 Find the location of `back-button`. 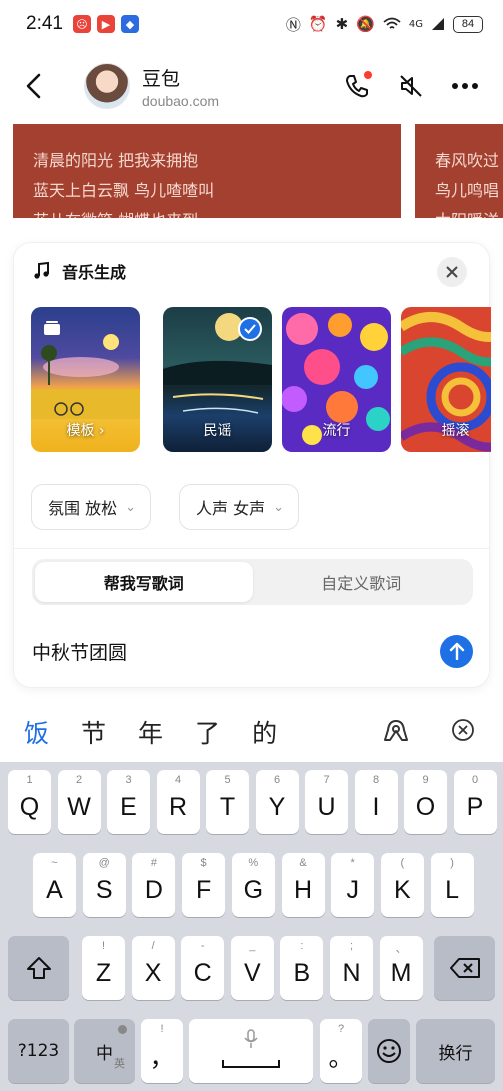

back-button is located at coordinates (34, 86).